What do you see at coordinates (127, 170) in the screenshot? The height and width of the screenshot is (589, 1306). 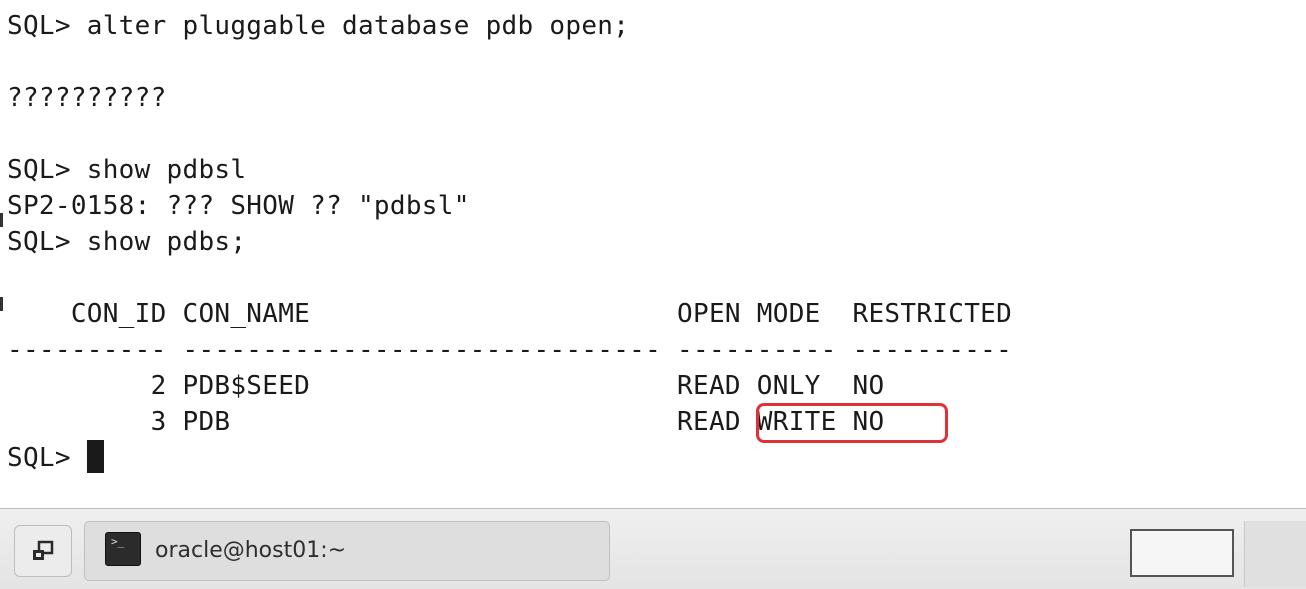 I see `terminal-line: SQL> show pdbsl` at bounding box center [127, 170].